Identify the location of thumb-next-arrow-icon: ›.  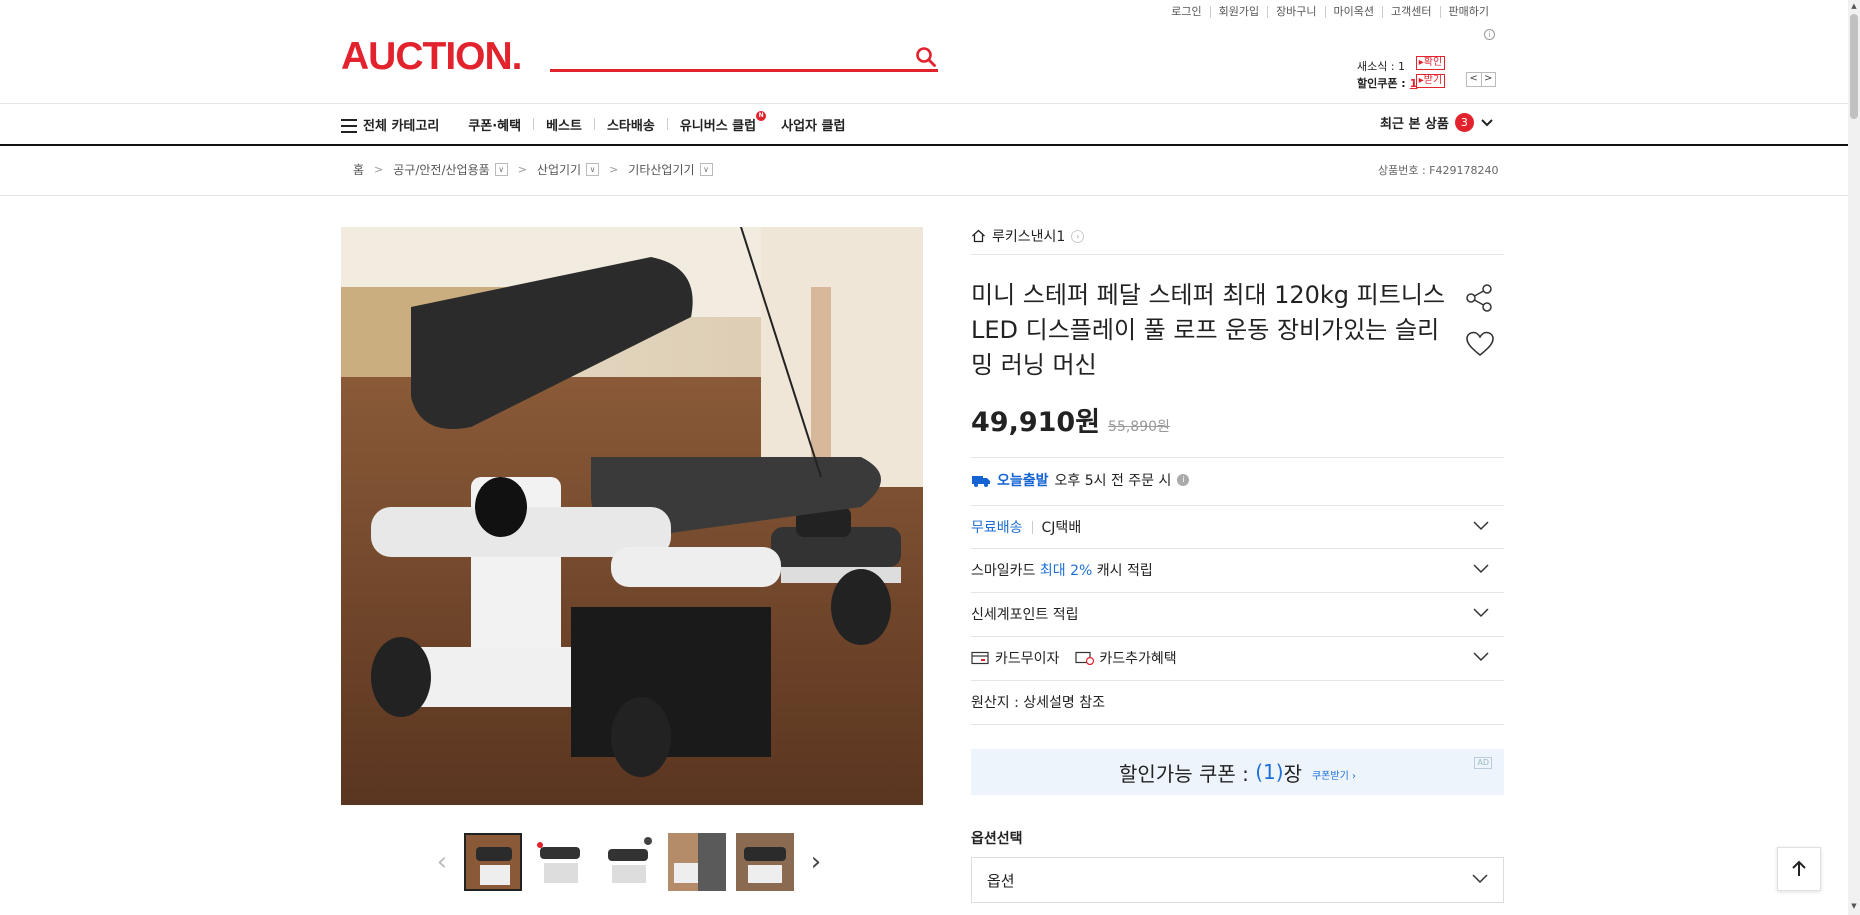
(816, 862).